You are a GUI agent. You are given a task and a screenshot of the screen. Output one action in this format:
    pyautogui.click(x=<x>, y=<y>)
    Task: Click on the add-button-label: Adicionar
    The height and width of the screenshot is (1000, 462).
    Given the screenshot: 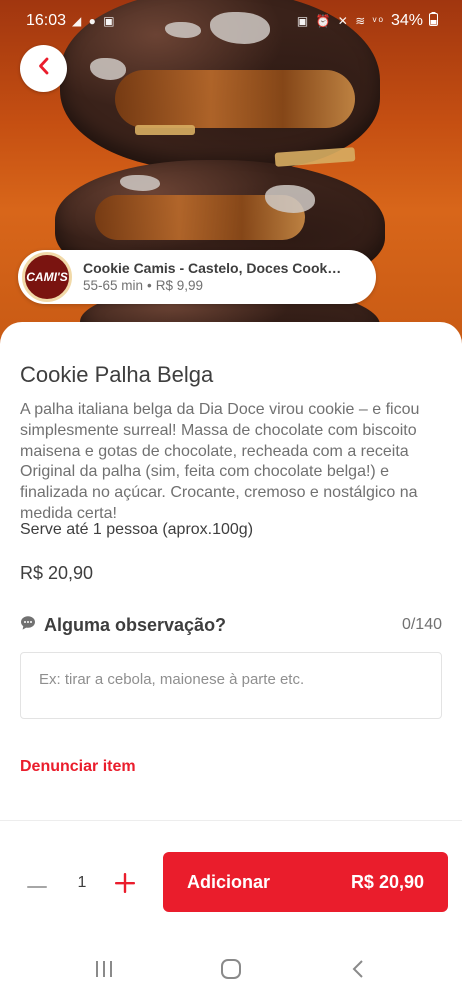 What is the action you would take?
    pyautogui.click(x=229, y=881)
    